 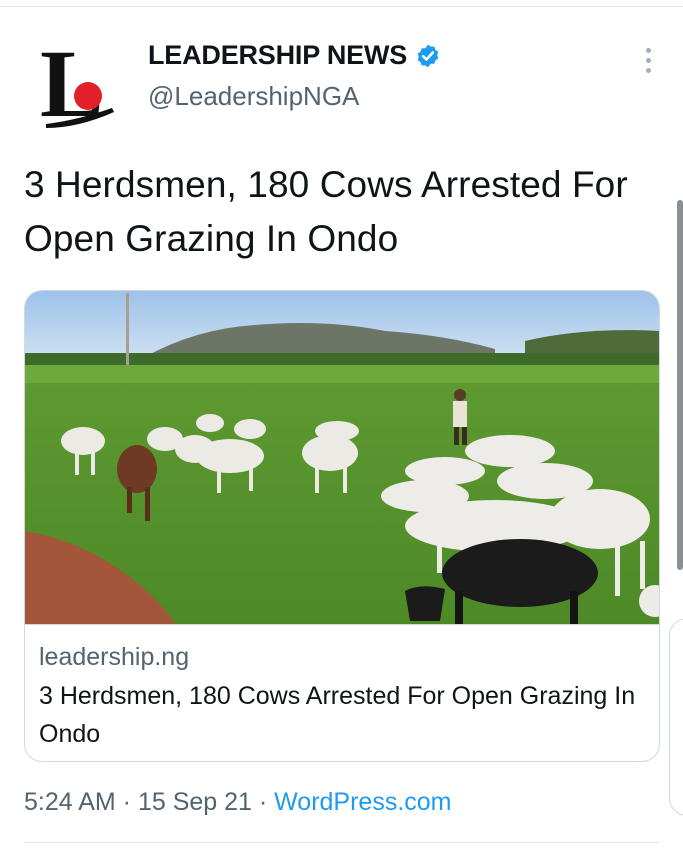 I want to click on tweet-meta: 5:24 AM · 15 Sep 21 · WordPress.com, so click(x=238, y=802).